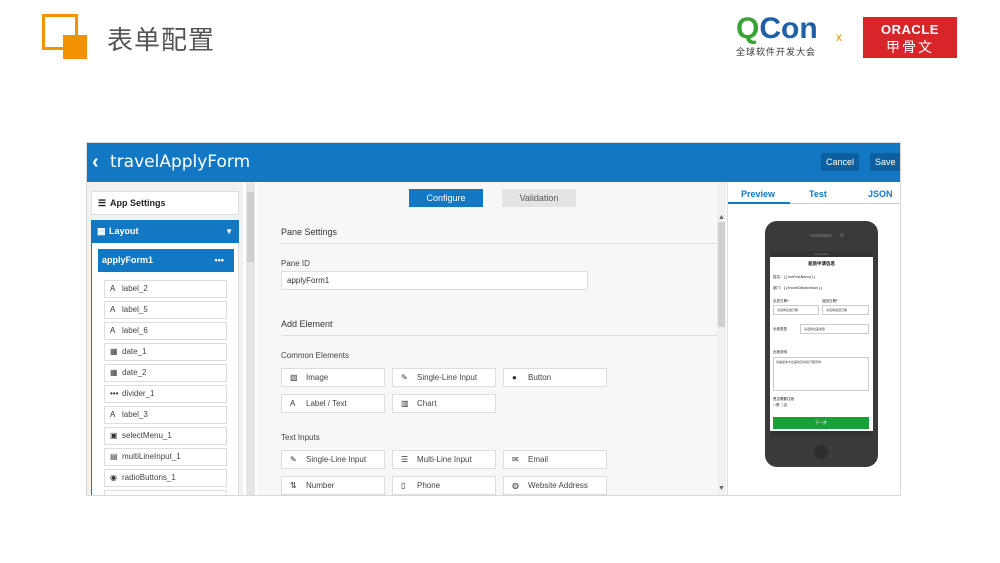 Image resolution: width=1000 pixels, height=563 pixels. I want to click on tab-preview: Preview, so click(758, 194).